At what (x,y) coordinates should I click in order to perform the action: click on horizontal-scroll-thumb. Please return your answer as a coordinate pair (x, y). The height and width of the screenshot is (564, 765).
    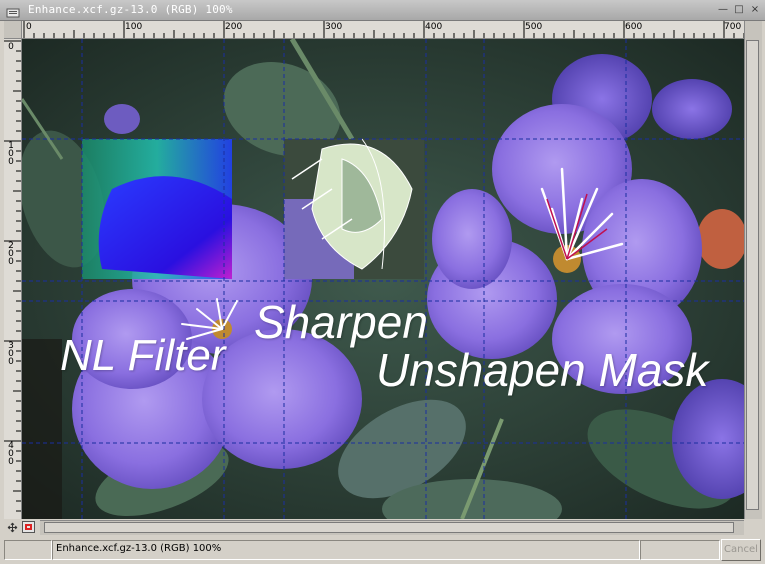
    Looking at the image, I should click on (389, 527).